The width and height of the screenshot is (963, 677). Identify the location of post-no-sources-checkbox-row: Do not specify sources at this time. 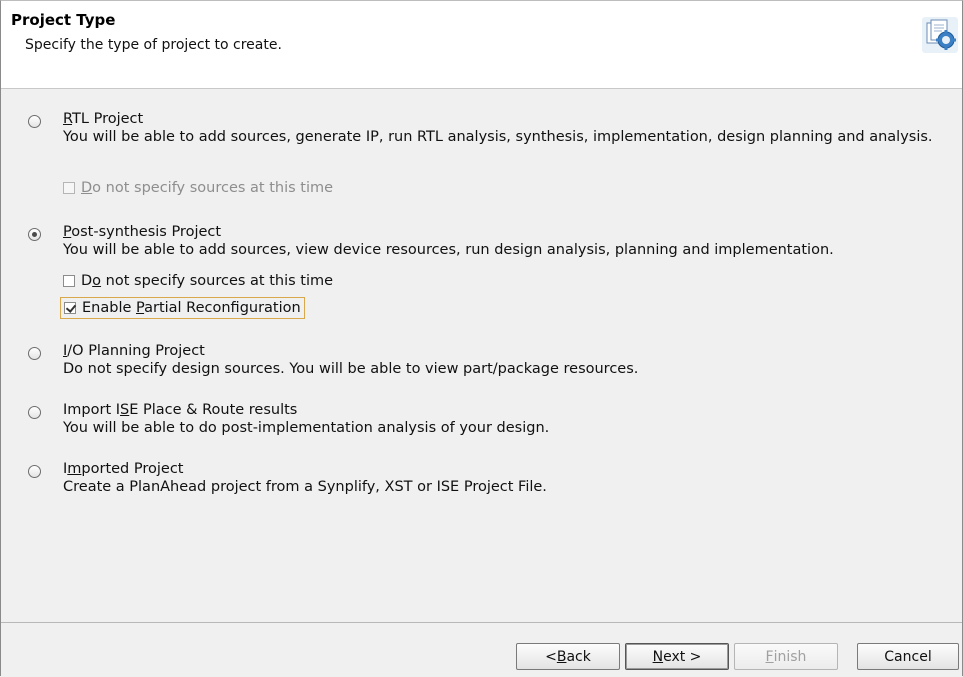
(198, 281).